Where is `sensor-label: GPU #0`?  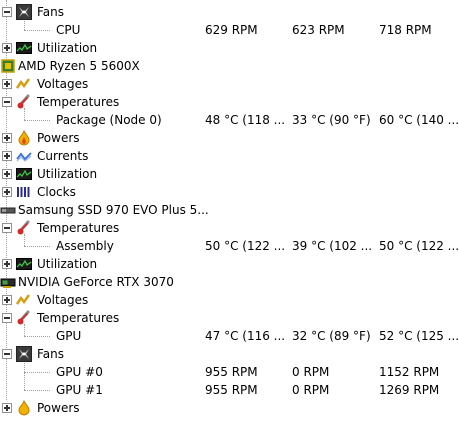 sensor-label: GPU #0 is located at coordinates (79, 372).